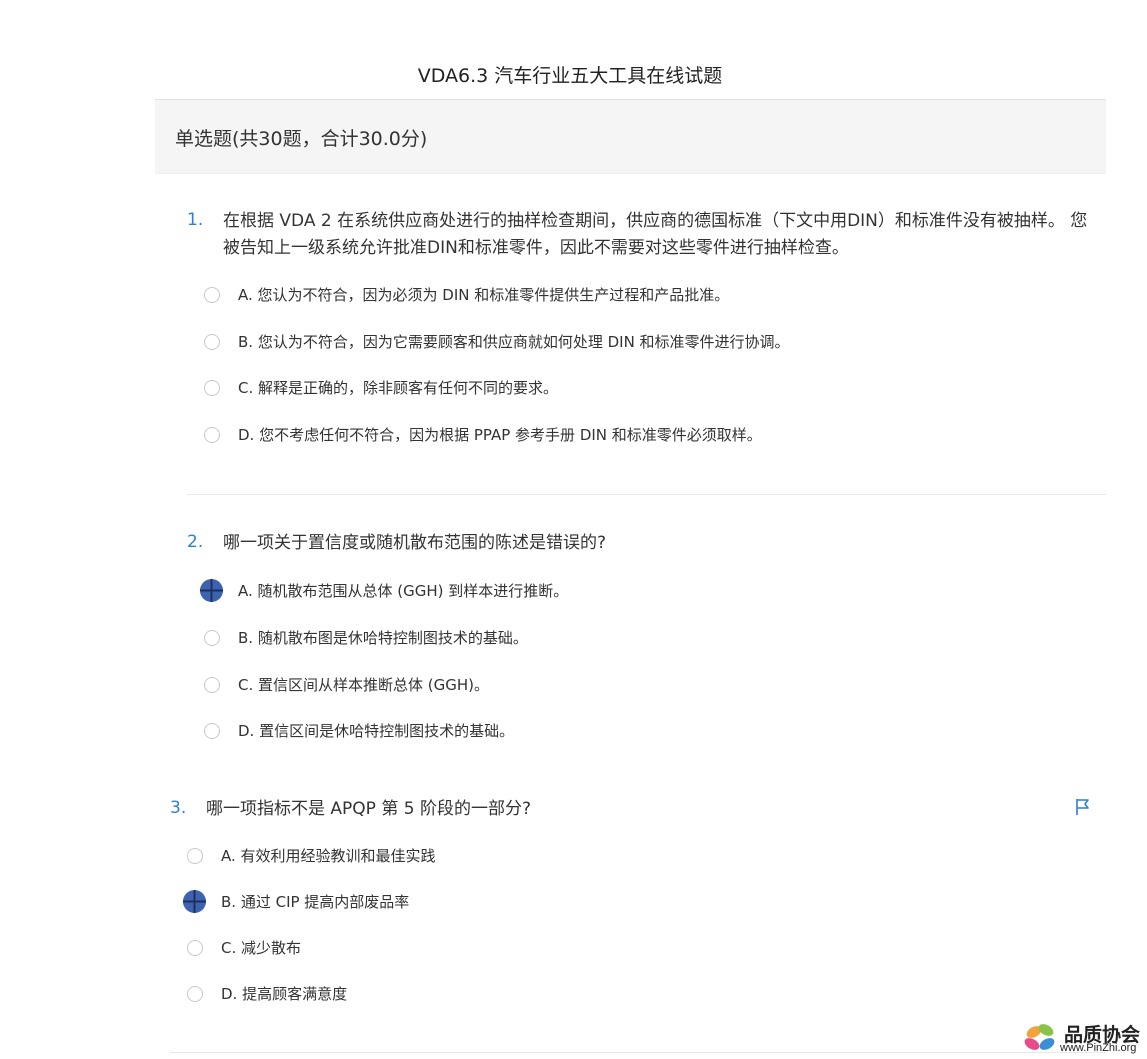 Image resolution: width=1147 pixels, height=1059 pixels. Describe the element at coordinates (315, 902) in the screenshot. I see `option-label: B. 通过 CIP 提高内部废品率` at that location.